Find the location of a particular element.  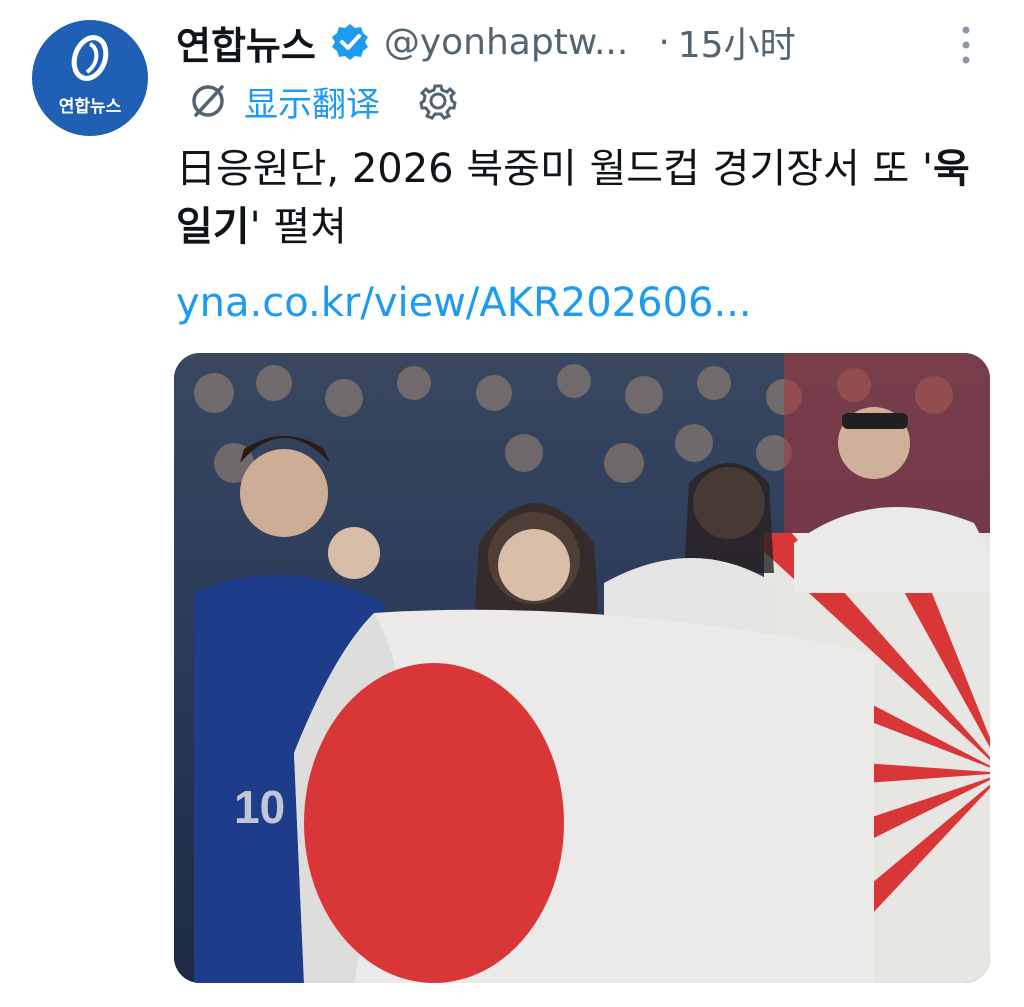

tweet-text-part1: 日응원단, 2026 북중미 월드컵 경기장서 또 ' is located at coordinates (554, 169).